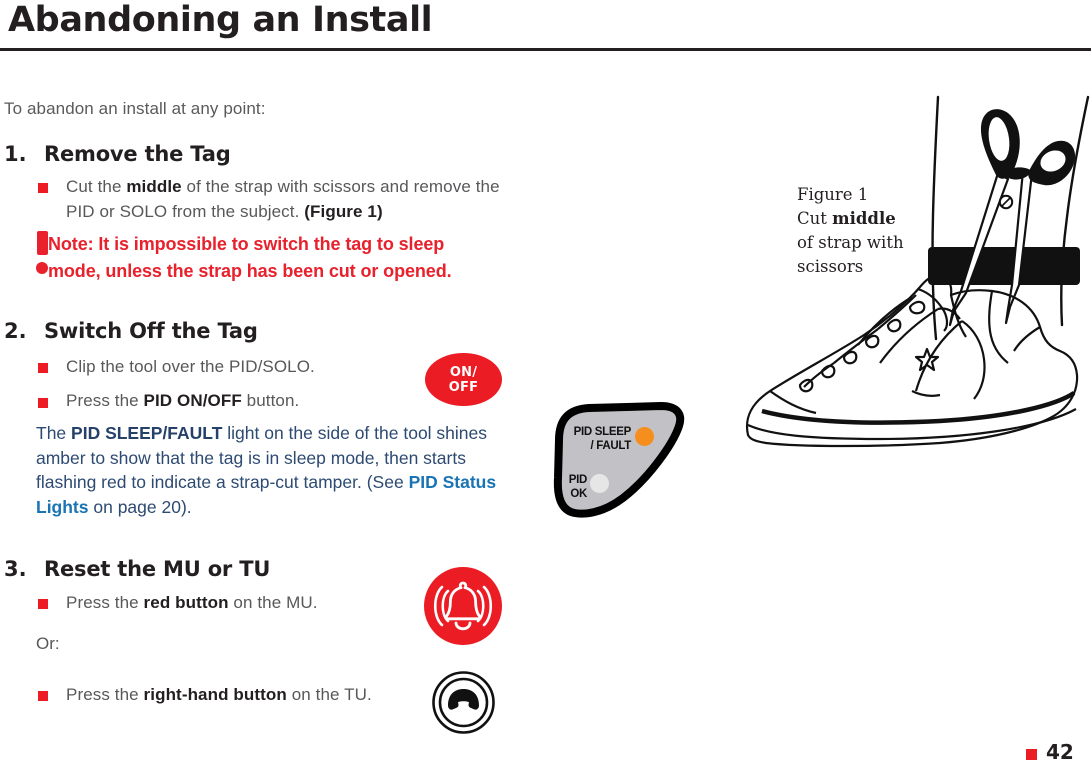 This screenshot has width=1091, height=765. I want to click on figure-caption-line-2-bold: middle, so click(864, 218).